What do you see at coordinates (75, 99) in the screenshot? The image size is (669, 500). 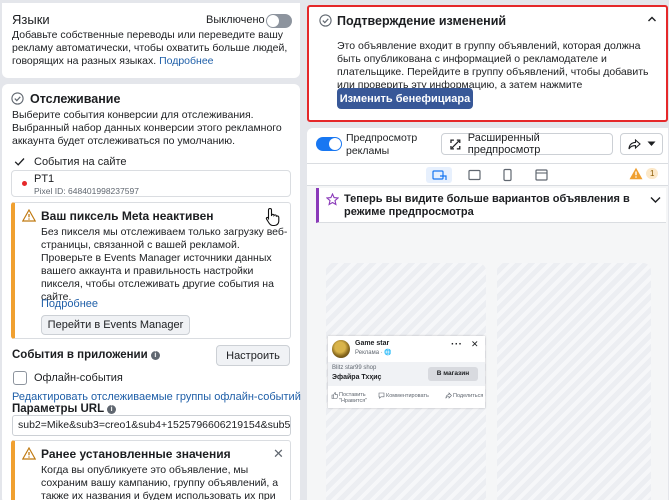 I see `tracking-title: Отслеживание` at bounding box center [75, 99].